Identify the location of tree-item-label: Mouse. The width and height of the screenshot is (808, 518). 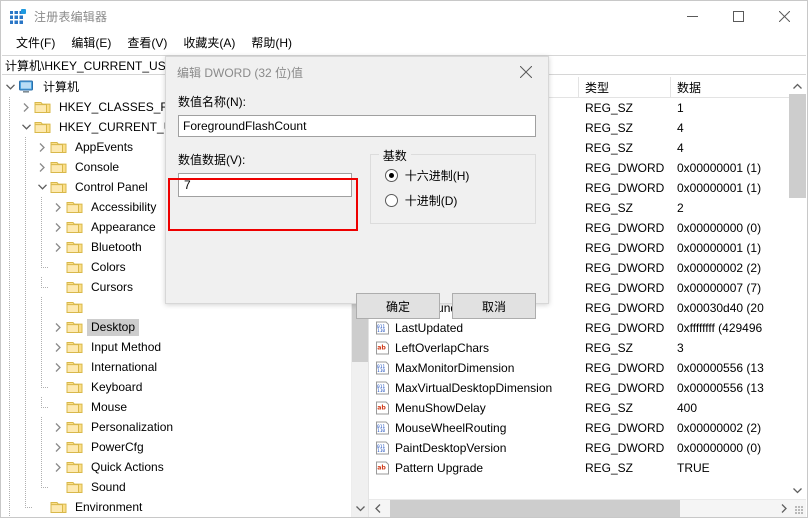
(109, 406).